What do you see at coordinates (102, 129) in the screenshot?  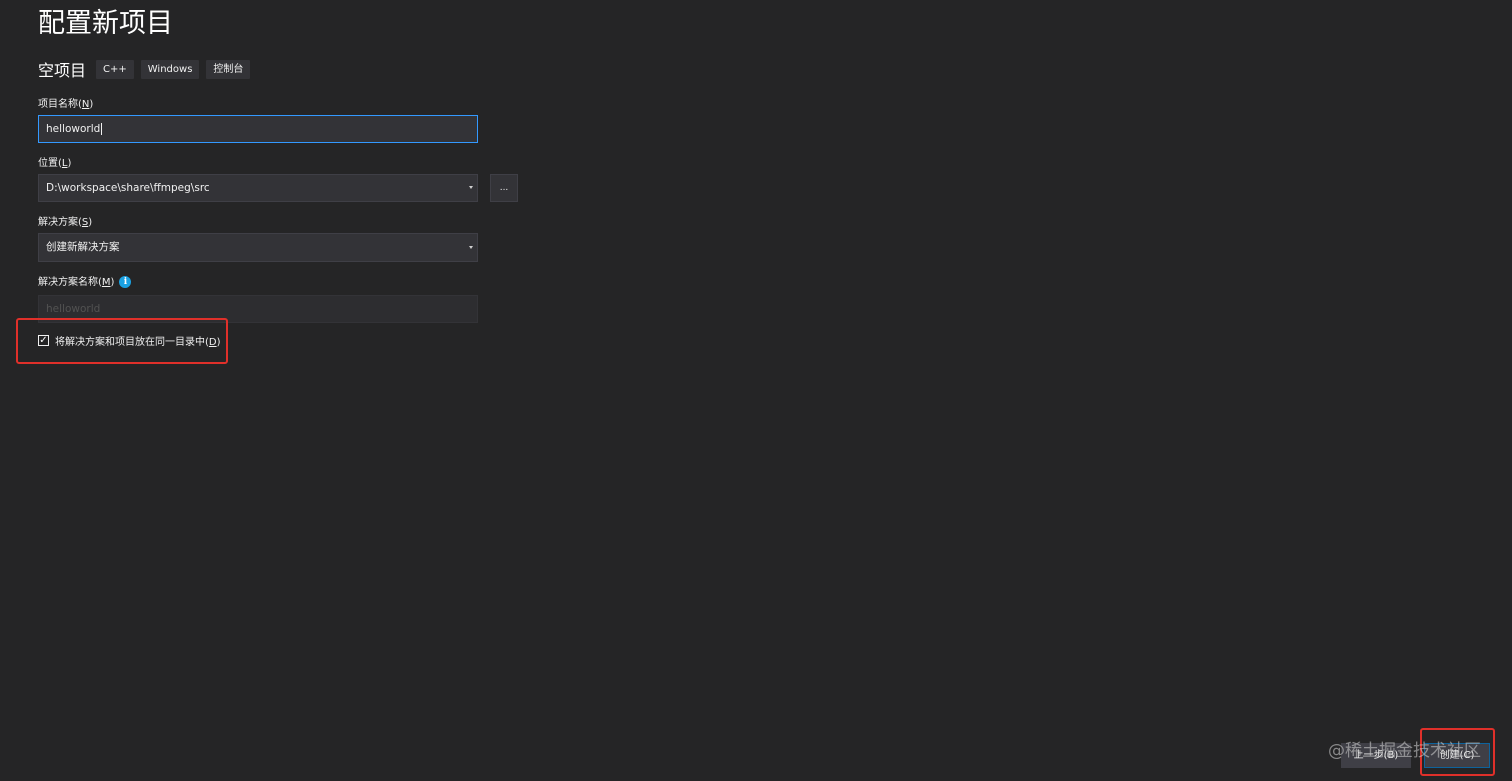 I see `text-caret` at bounding box center [102, 129].